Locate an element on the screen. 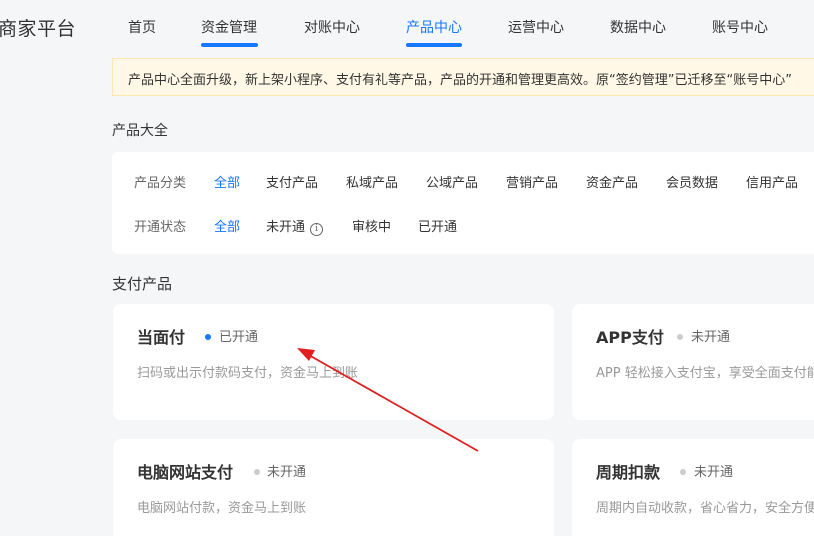  category-filter-label: 产品分类 is located at coordinates (160, 183).